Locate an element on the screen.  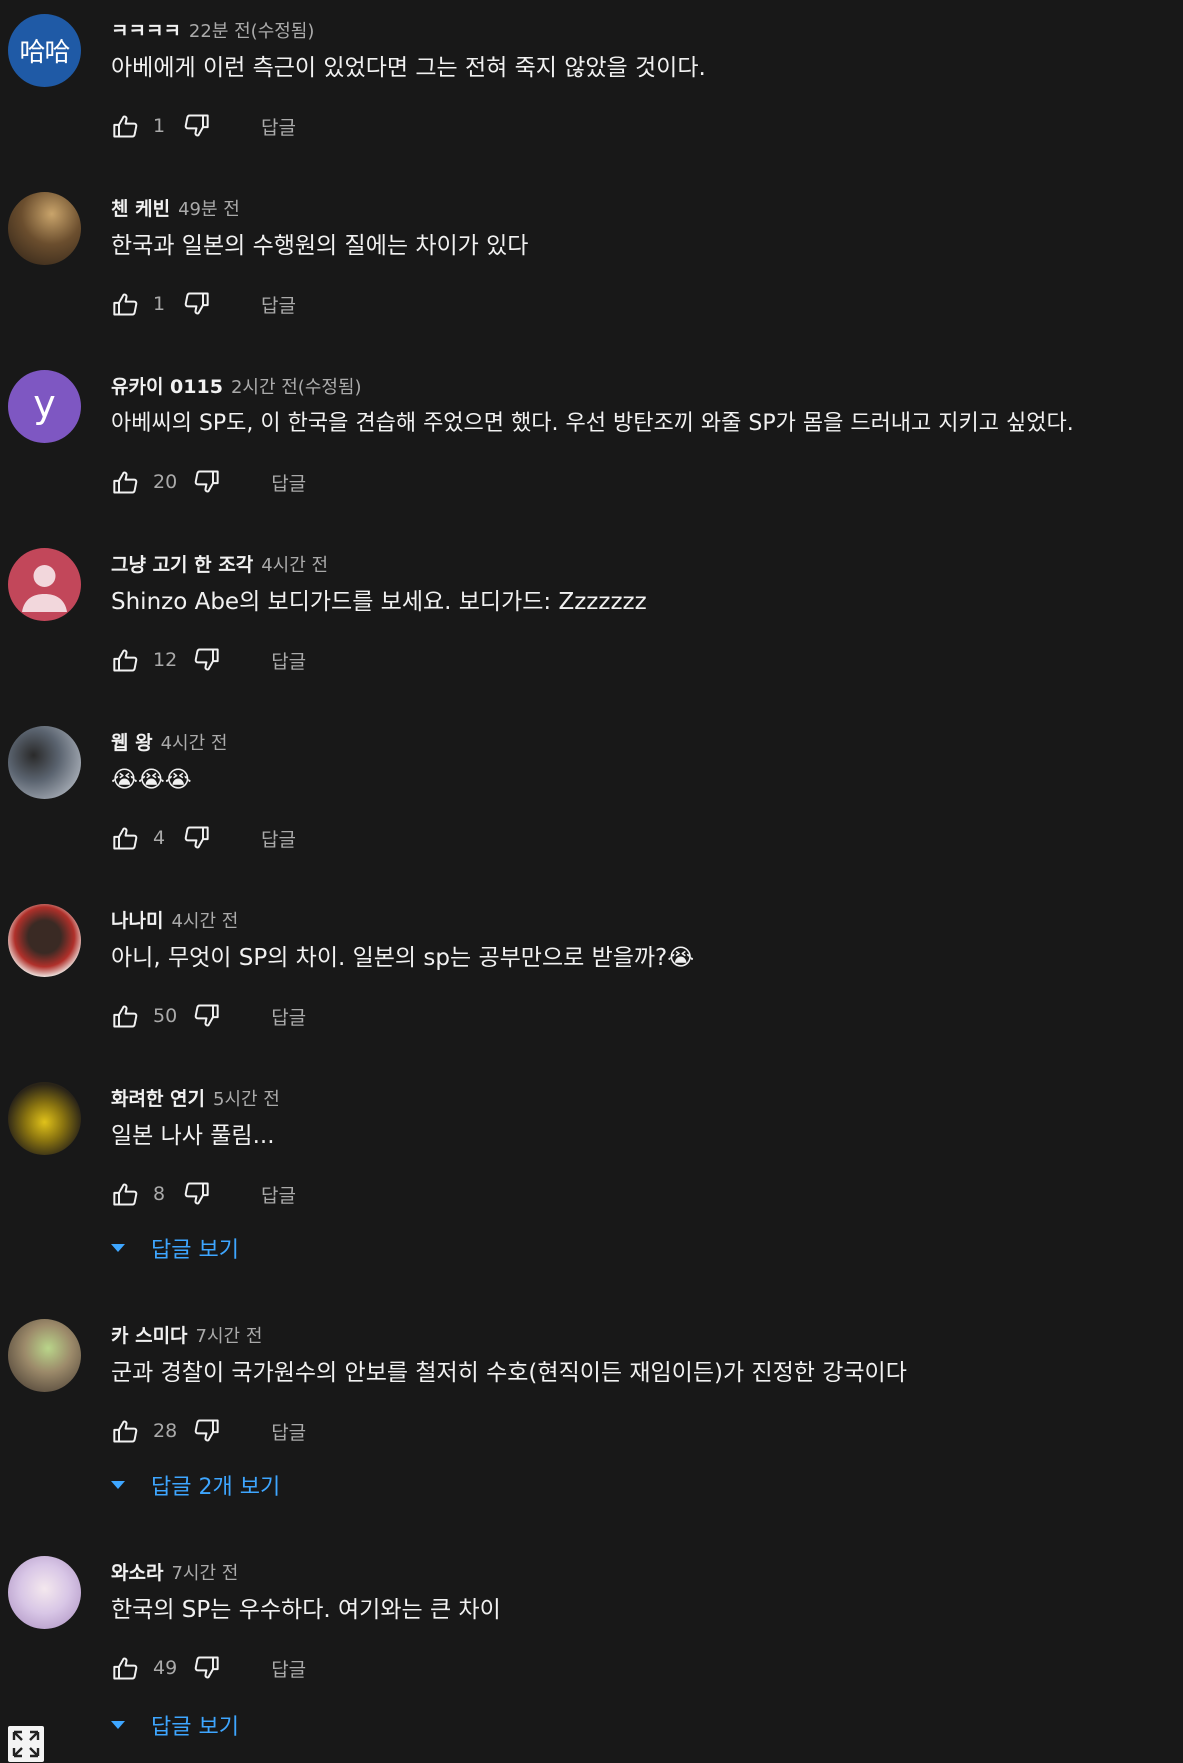
comment-actions: 4 답글 is located at coordinates (203, 838).